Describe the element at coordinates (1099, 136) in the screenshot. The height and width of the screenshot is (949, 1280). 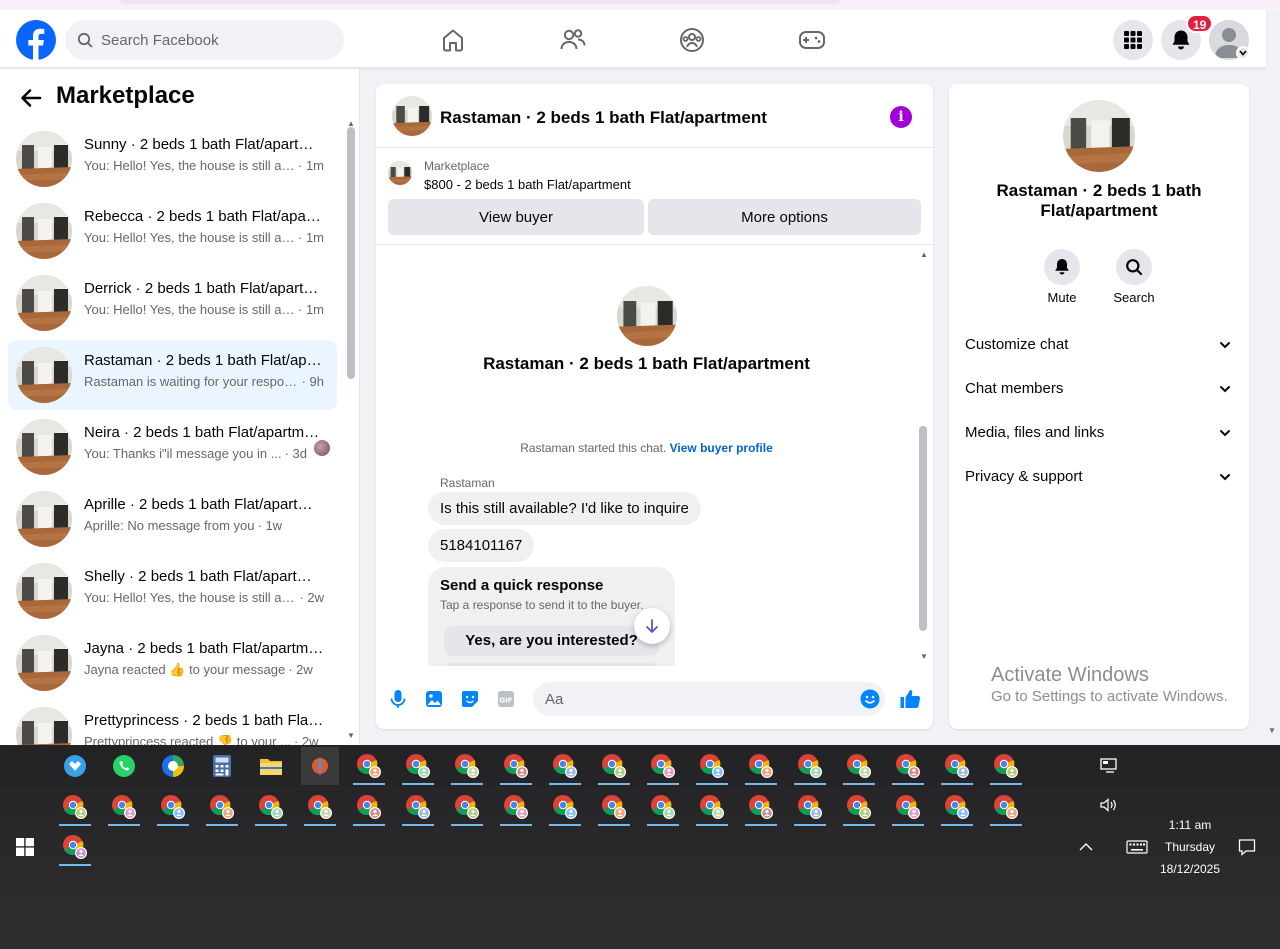
I see `details-avatar` at that location.